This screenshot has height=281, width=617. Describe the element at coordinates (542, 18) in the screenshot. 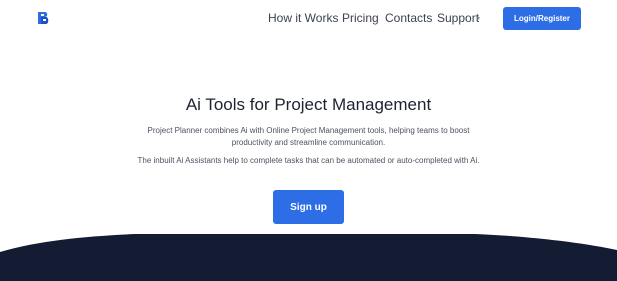

I see `login-register-button: Login/Register` at that location.